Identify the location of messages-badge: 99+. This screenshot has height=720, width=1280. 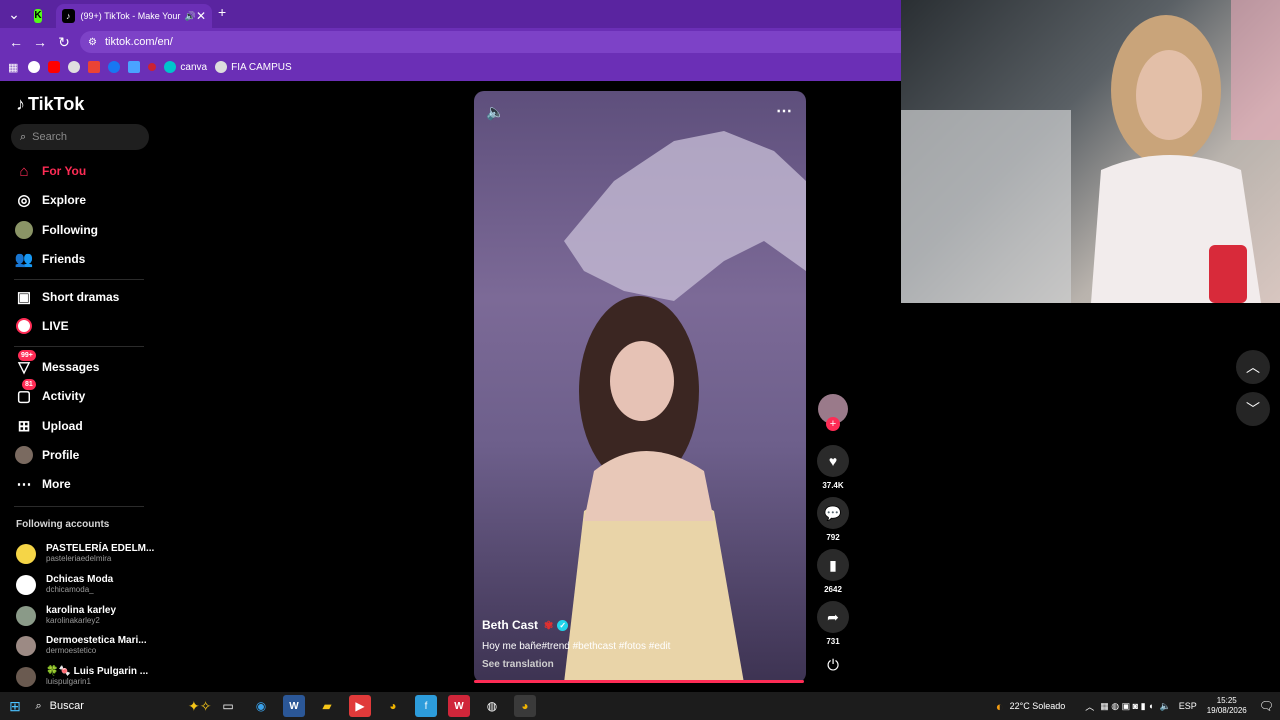
(27, 355).